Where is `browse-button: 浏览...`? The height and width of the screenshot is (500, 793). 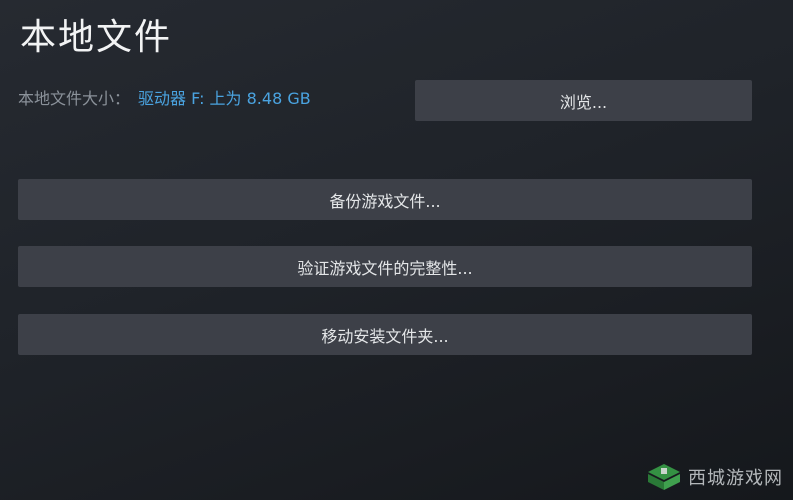
browse-button: 浏览... is located at coordinates (583, 100).